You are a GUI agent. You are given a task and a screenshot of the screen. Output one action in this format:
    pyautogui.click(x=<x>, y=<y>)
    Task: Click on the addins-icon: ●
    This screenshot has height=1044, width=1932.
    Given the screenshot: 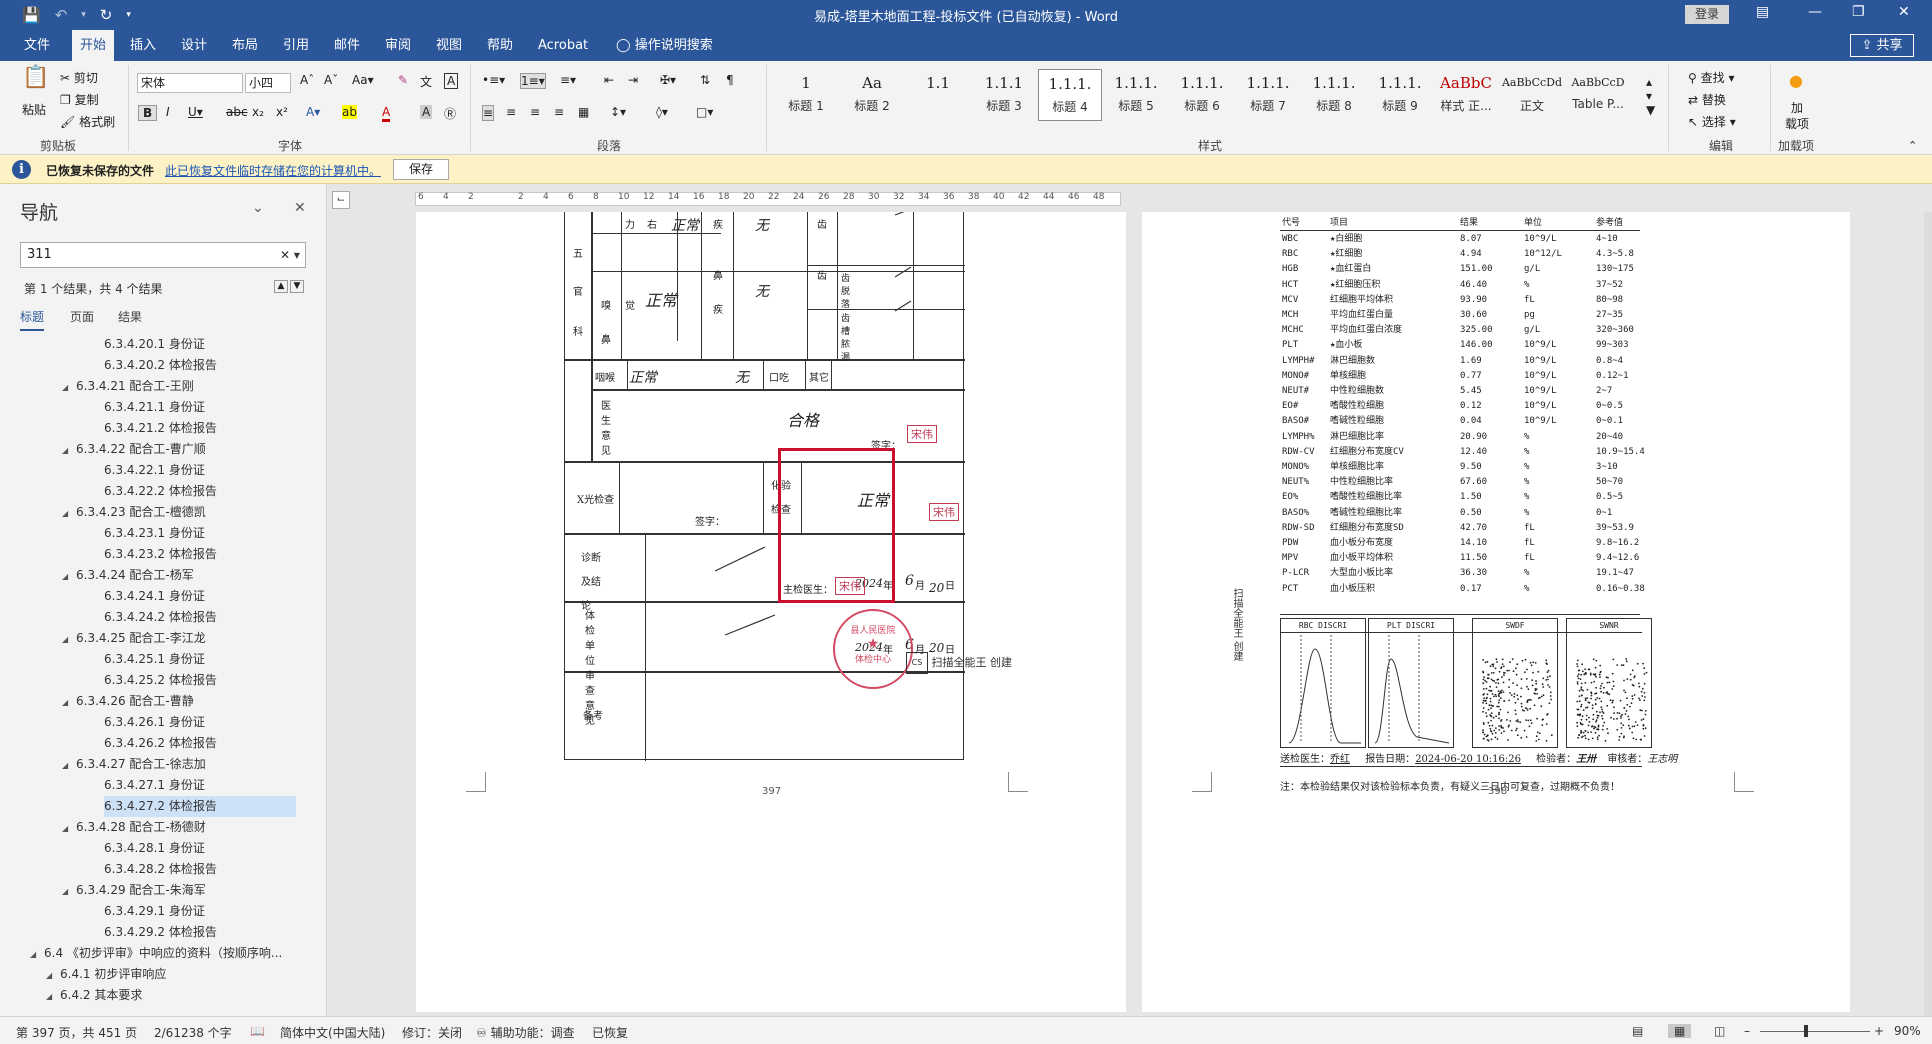 What is the action you would take?
    pyautogui.click(x=1796, y=80)
    